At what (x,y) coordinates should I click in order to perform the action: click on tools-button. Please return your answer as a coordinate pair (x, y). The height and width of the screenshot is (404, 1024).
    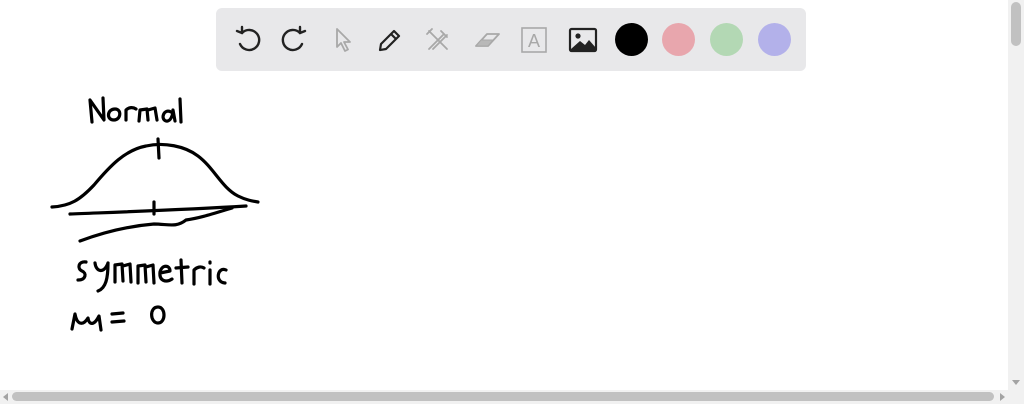
    Looking at the image, I should click on (438, 40).